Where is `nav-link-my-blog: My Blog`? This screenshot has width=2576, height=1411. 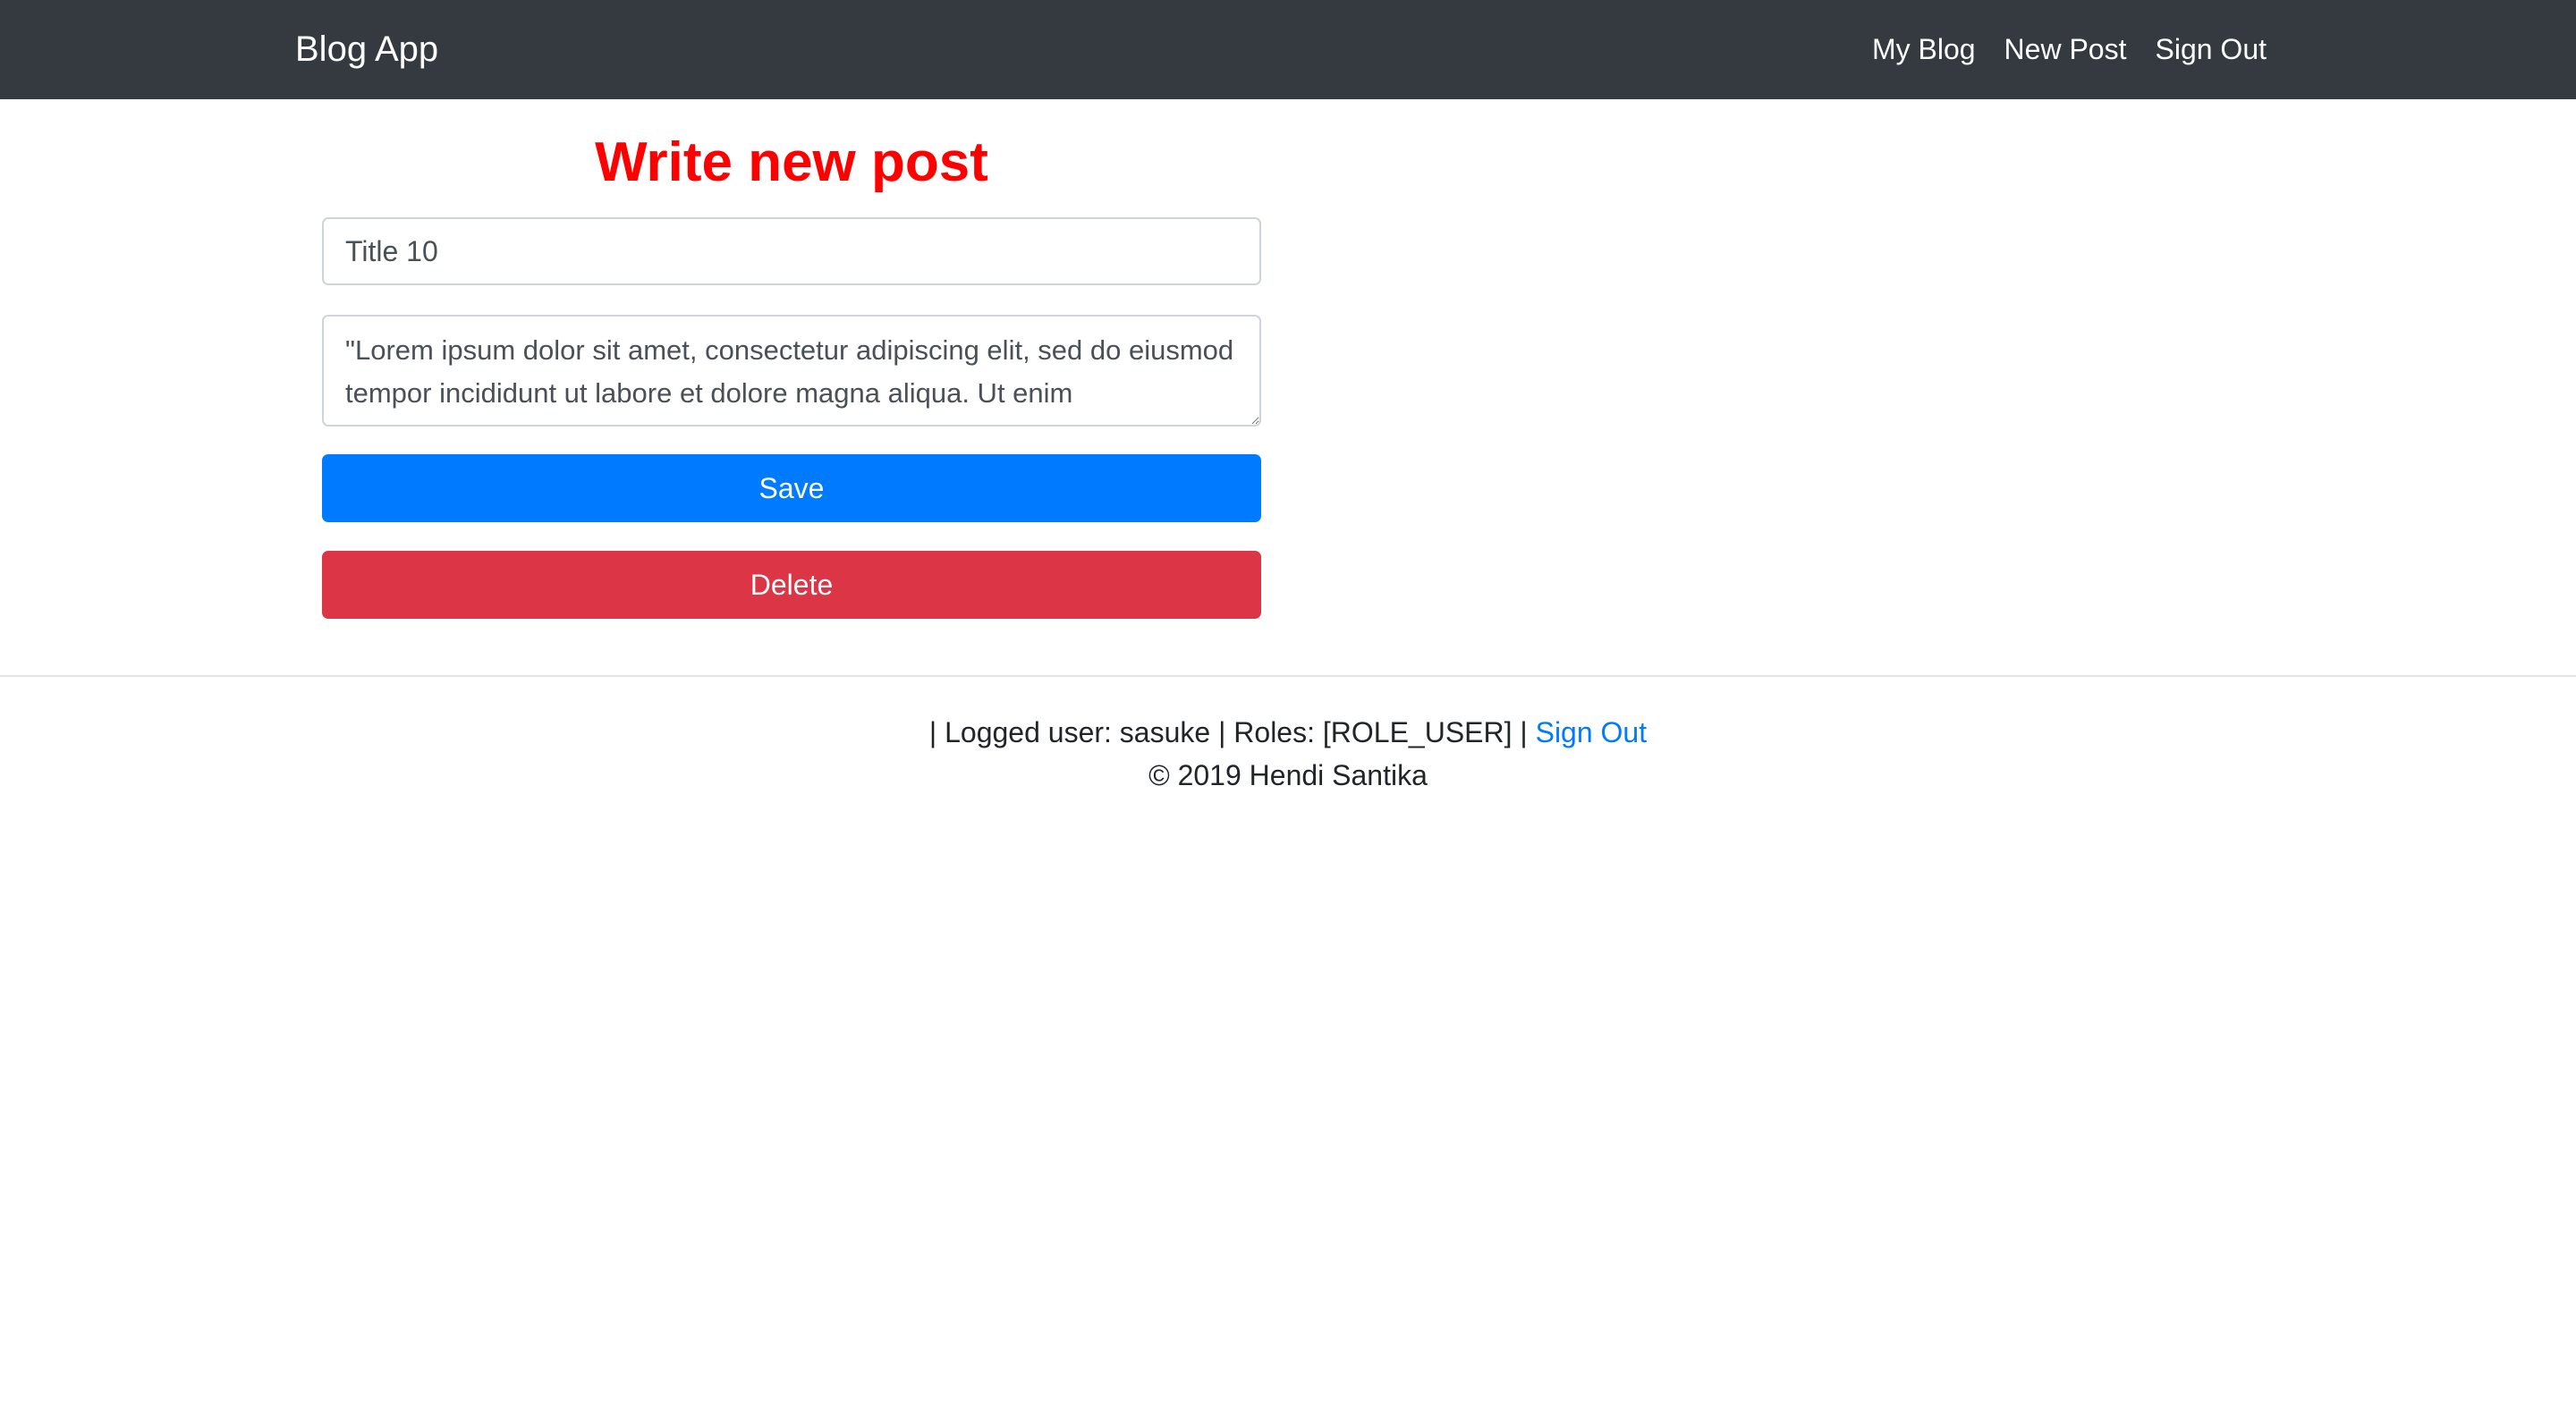 nav-link-my-blog: My Blog is located at coordinates (1924, 49).